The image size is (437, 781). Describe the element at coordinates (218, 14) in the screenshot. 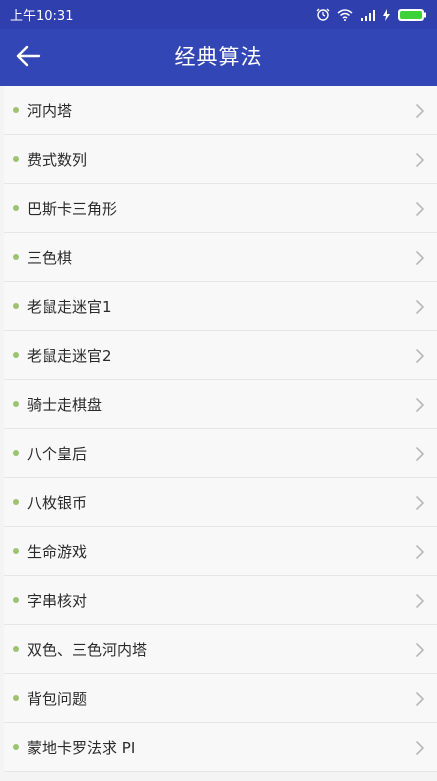

I see `status-bar: 上午10:31` at that location.